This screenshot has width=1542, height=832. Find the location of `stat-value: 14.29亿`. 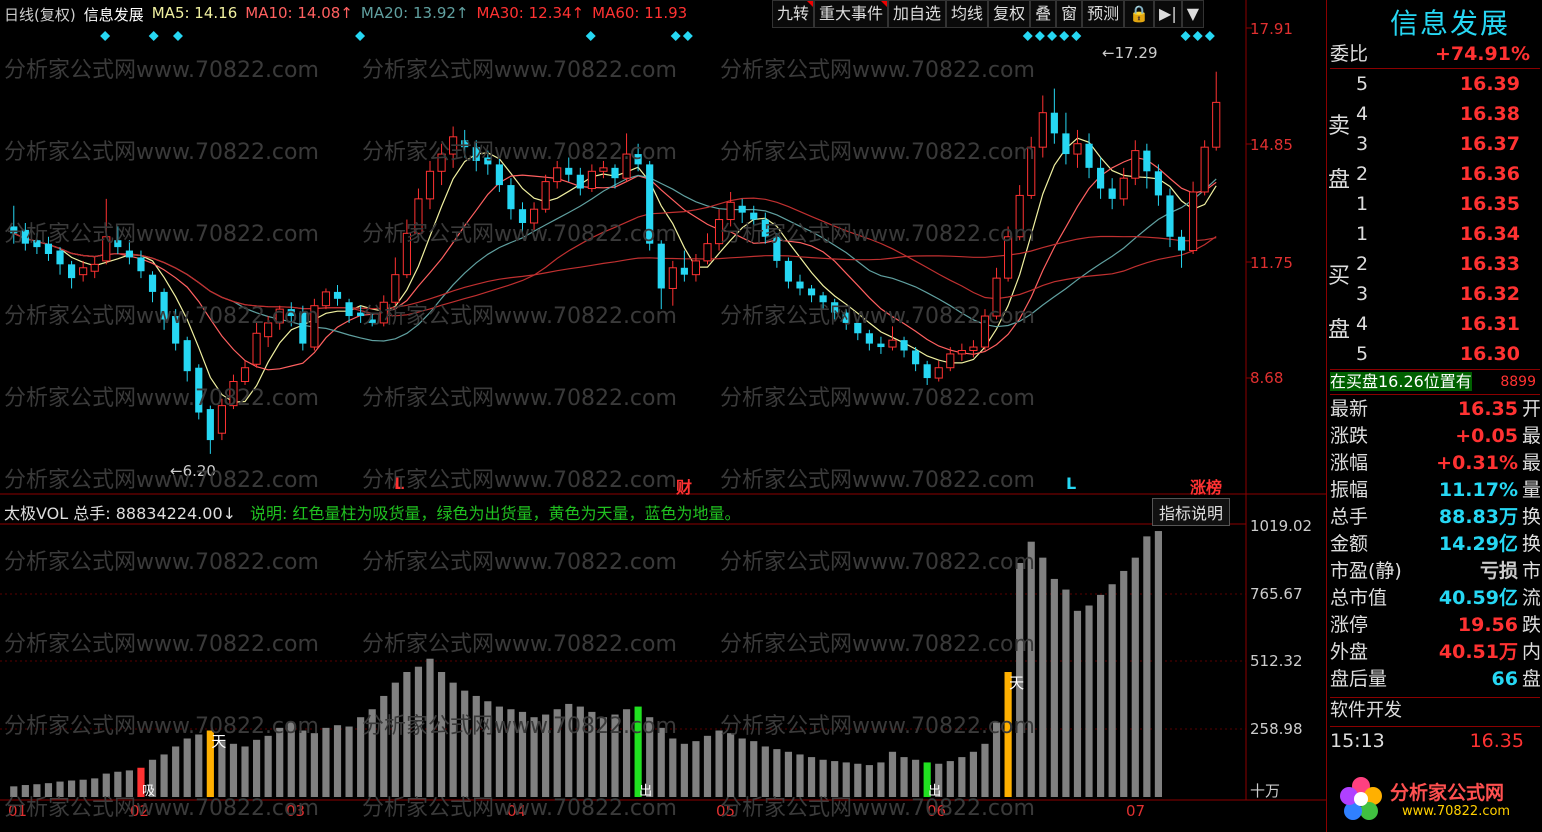

stat-value: 14.29亿 is located at coordinates (1478, 544).